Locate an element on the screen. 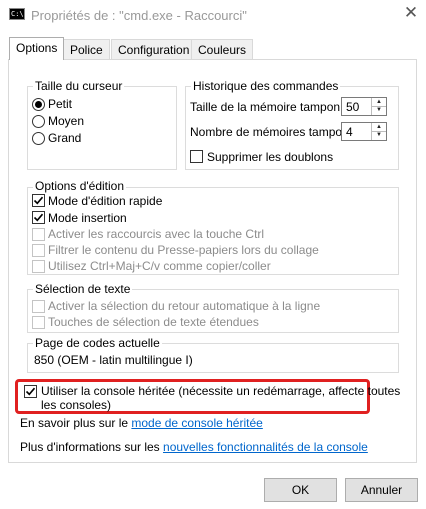 The width and height of the screenshot is (426, 509). close-icon: ✕ is located at coordinates (411, 13).